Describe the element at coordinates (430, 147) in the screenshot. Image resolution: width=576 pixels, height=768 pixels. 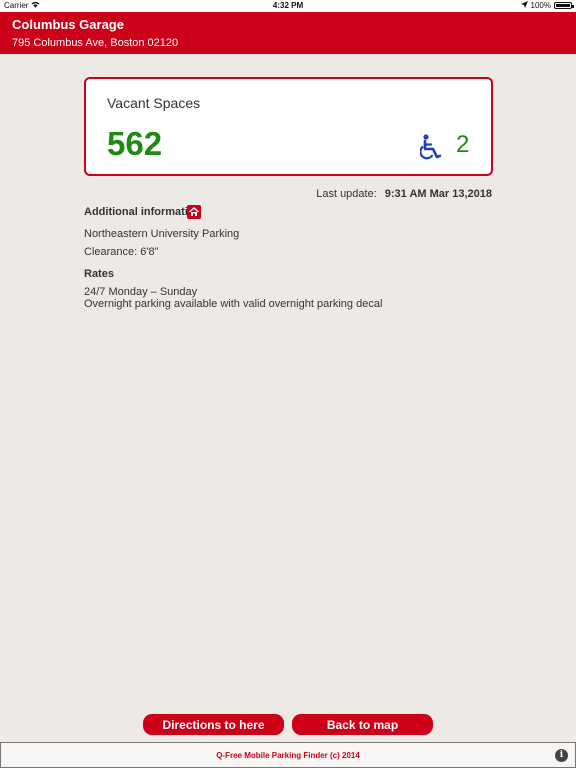
I see `wheelchair-icon` at that location.